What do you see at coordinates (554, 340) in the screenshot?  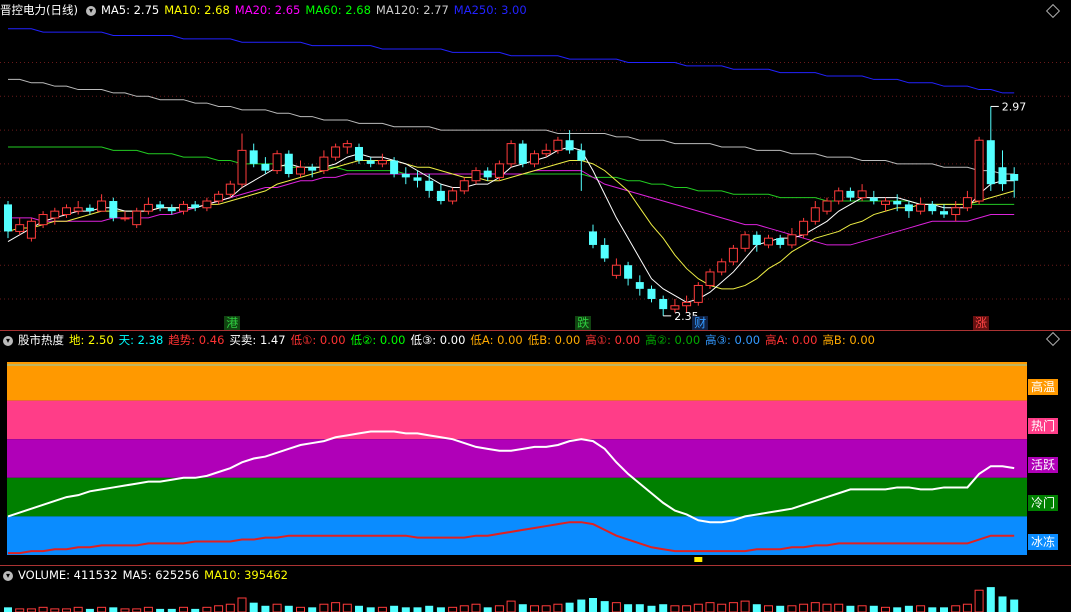 I see `heat-legend-item-8: 低B: 0.00` at bounding box center [554, 340].